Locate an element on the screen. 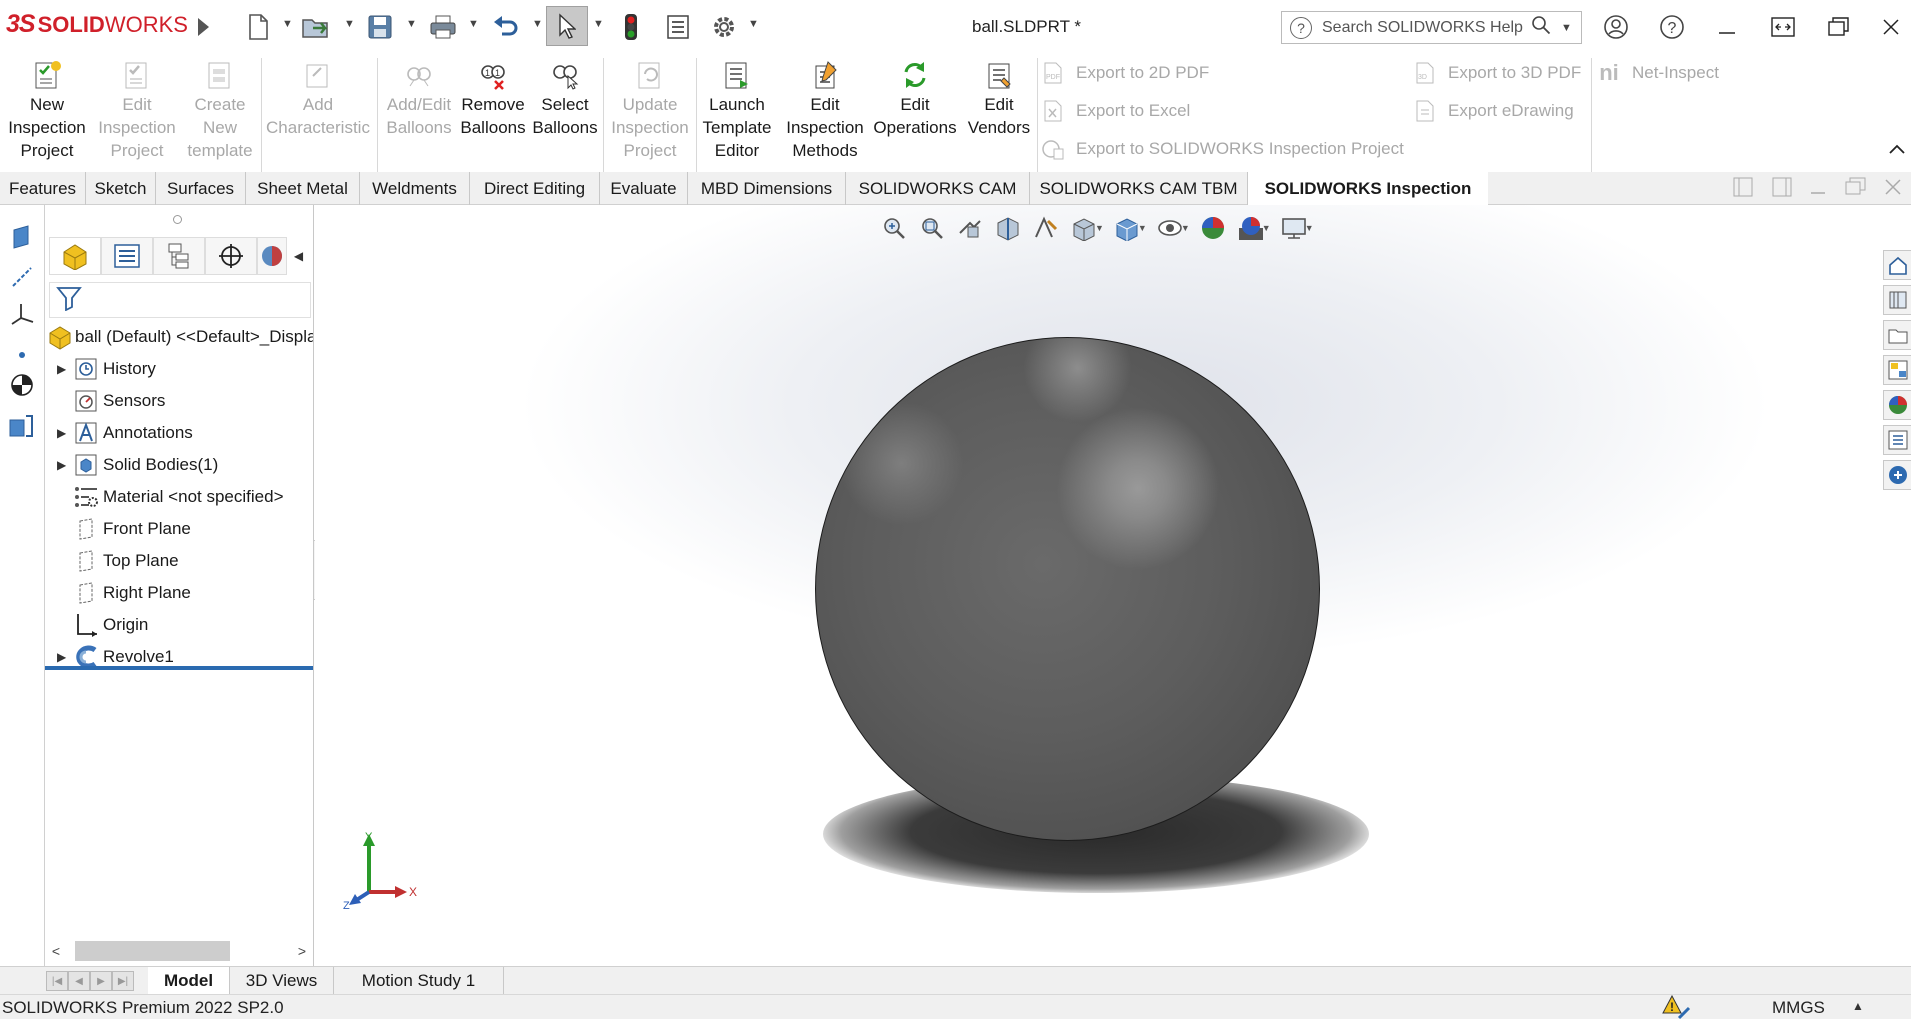 This screenshot has height=1019, width=1911. traffic-light-icon is located at coordinates (631, 27).